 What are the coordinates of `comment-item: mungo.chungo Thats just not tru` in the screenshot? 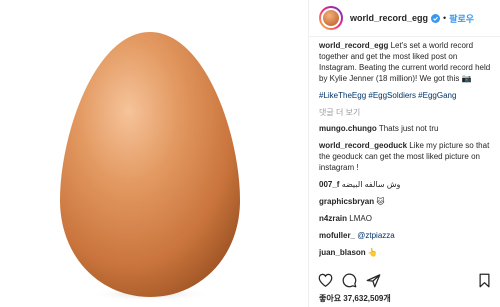 It's located at (405, 128).